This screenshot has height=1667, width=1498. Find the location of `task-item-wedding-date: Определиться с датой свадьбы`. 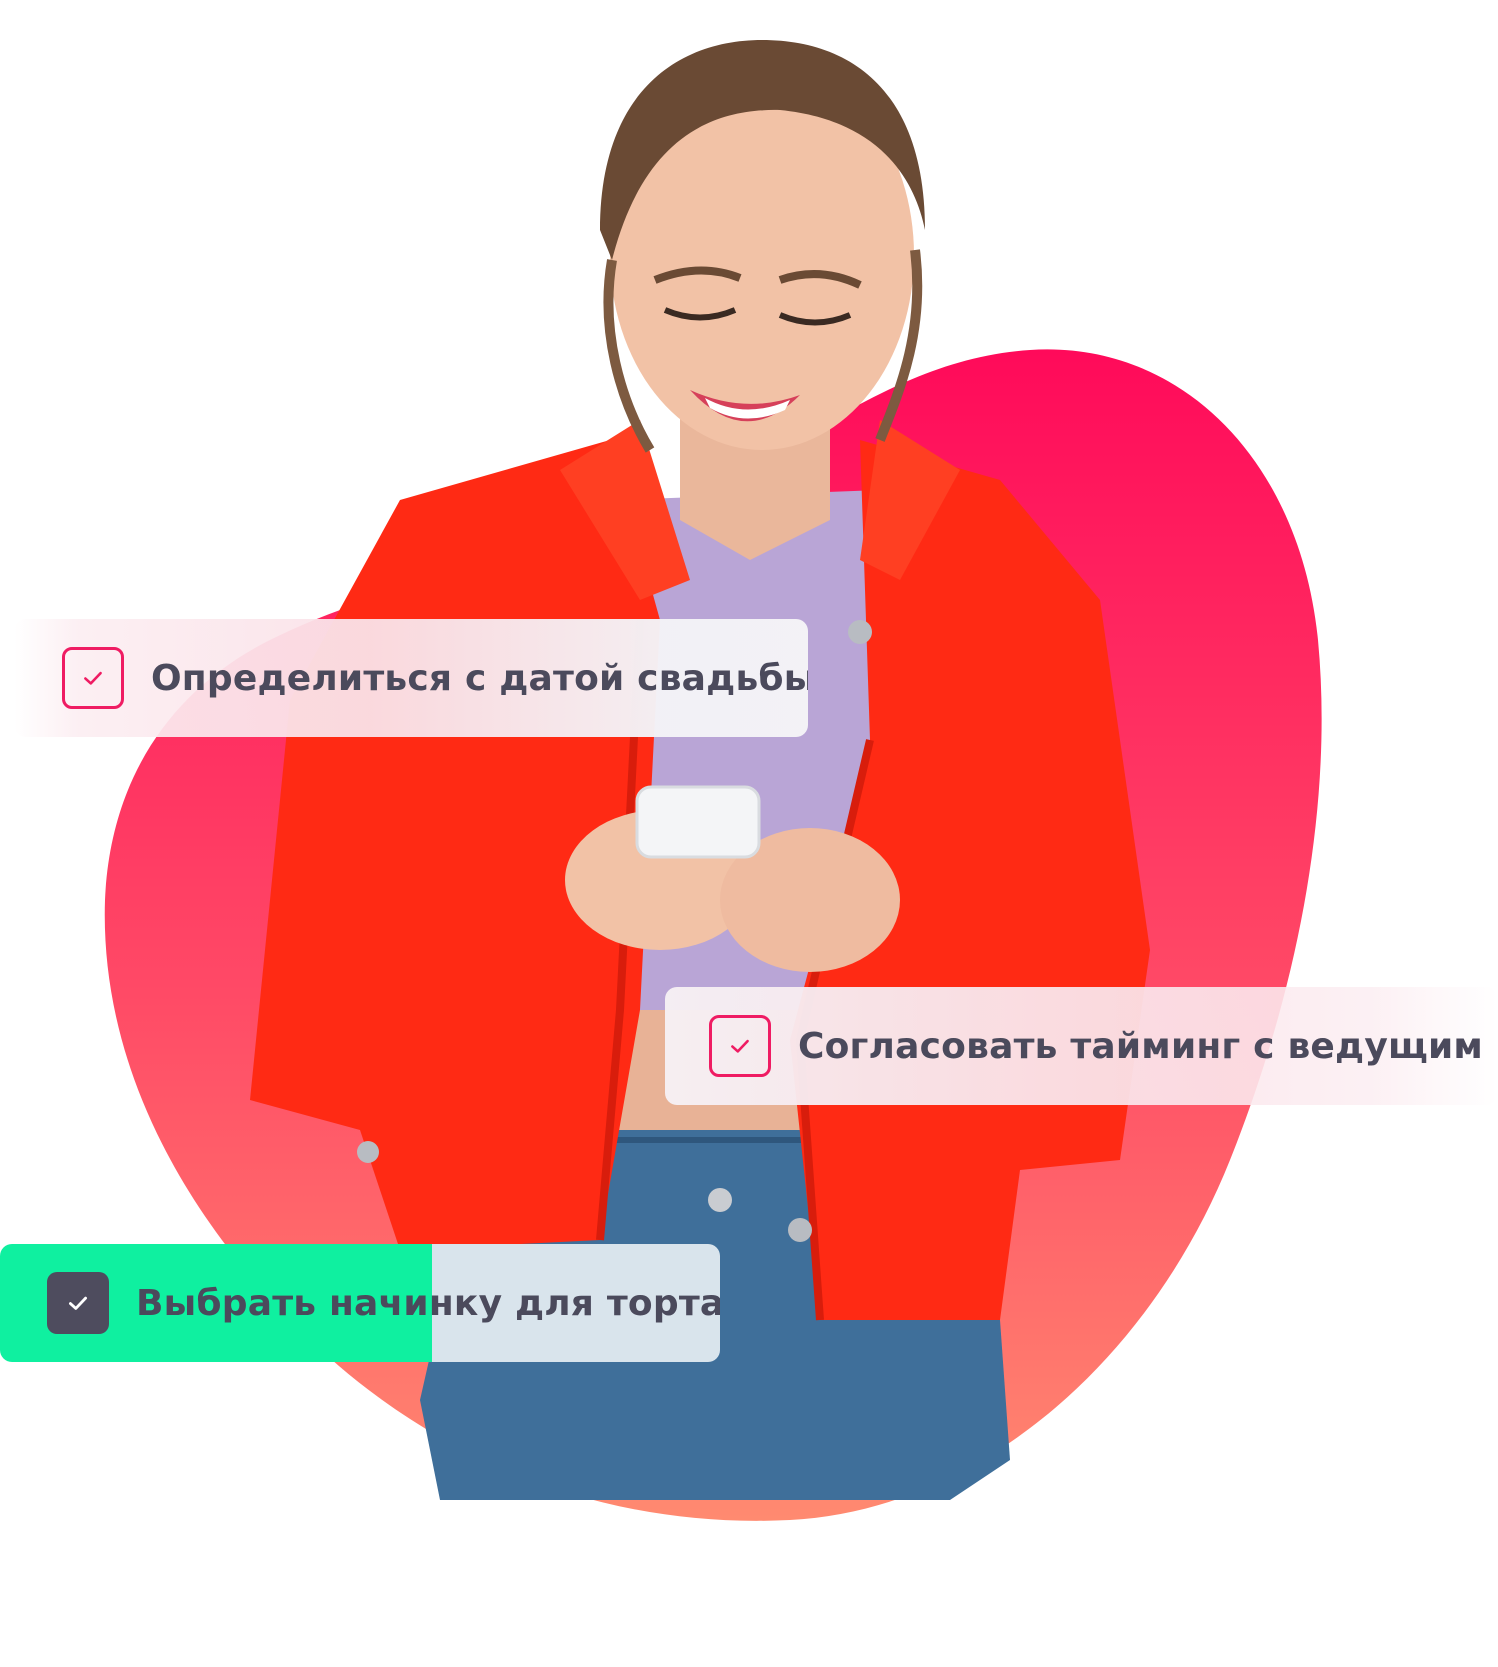

task-item-wedding-date: Определиться с датой свадьбы is located at coordinates (411, 678).